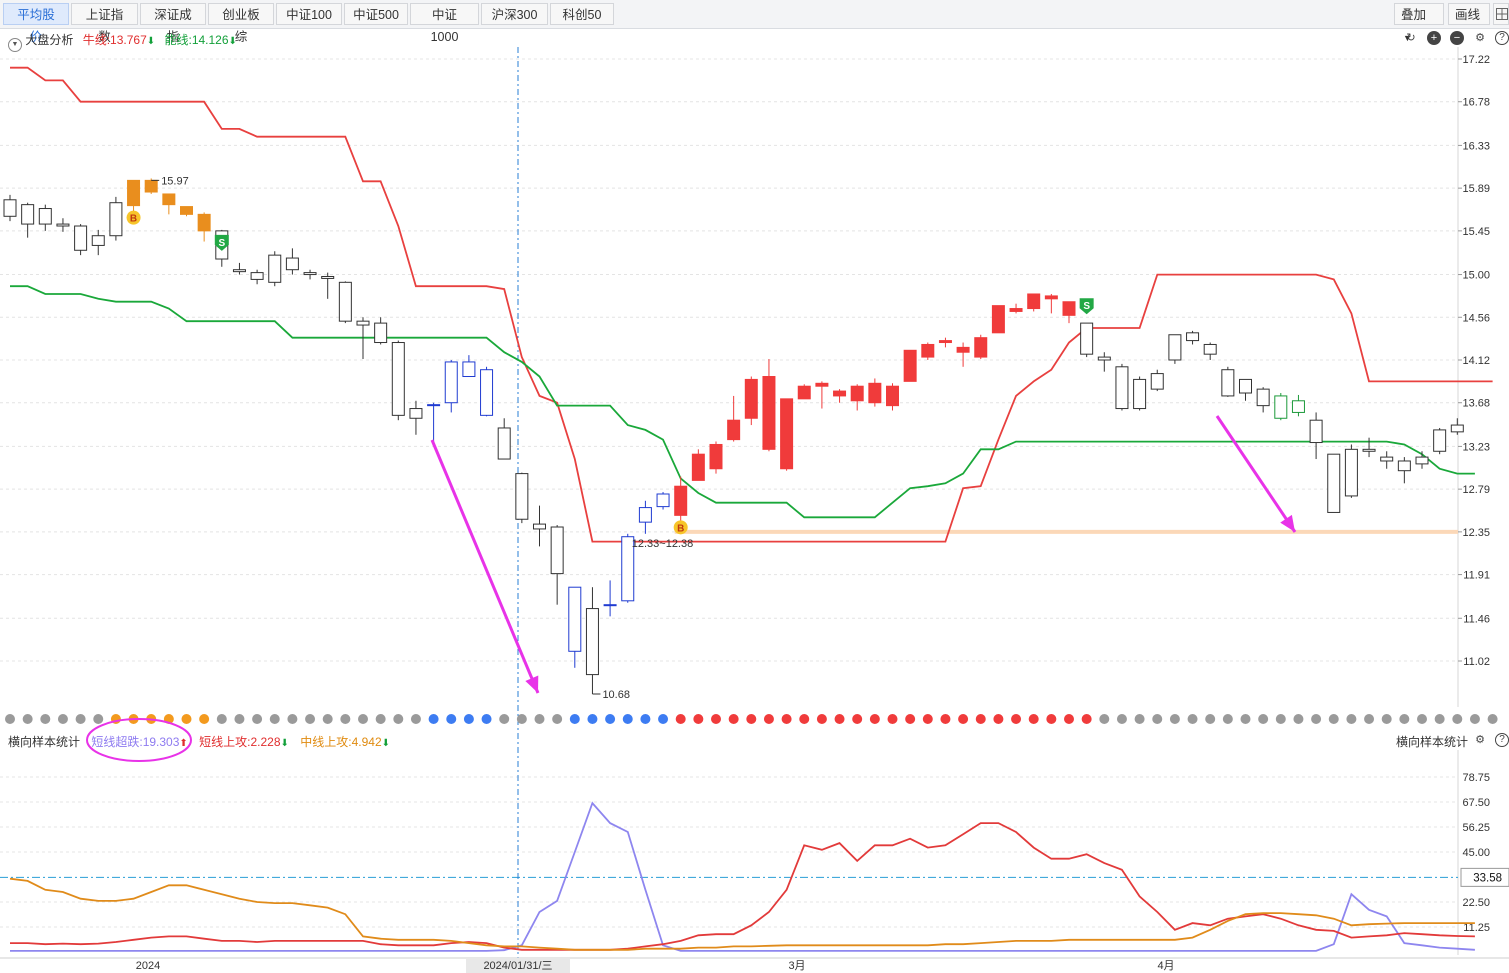  Describe the element at coordinates (341, 742) in the screenshot. I see `mid-up-label: 中线上攻:4.942` at that location.